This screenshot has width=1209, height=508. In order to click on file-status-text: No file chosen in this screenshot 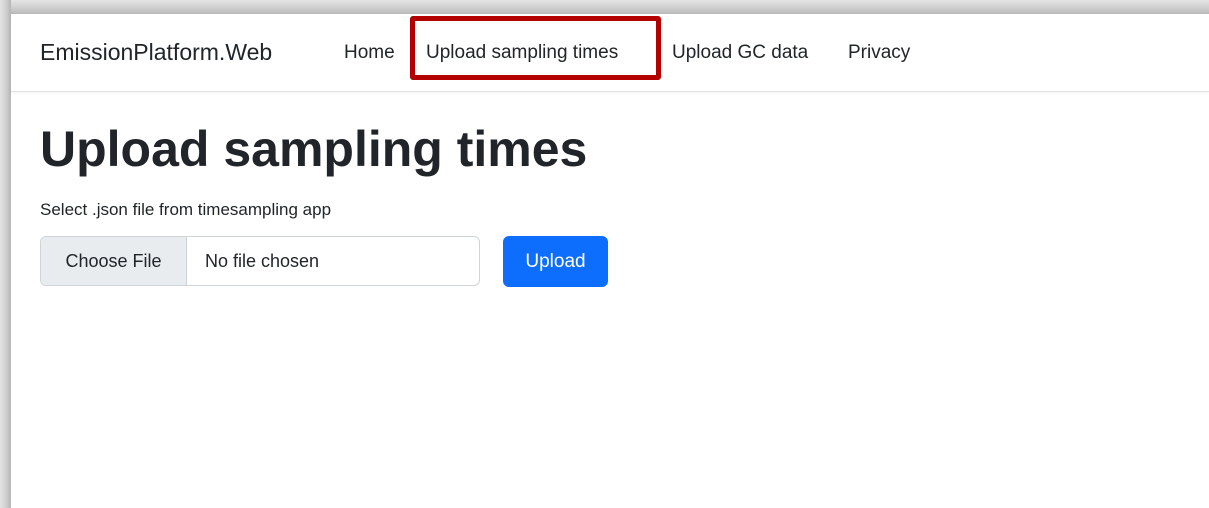, I will do `click(262, 261)`.